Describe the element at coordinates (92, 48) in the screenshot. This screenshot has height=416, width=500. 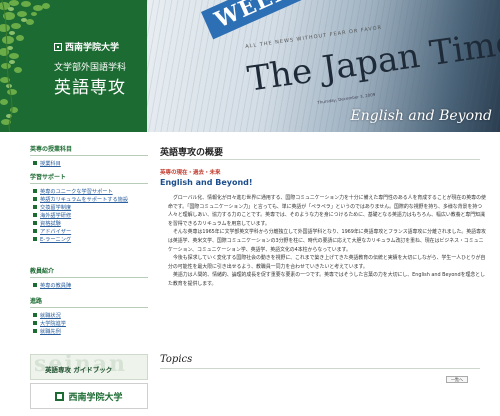
I see `university-name: 西南学院大学` at that location.